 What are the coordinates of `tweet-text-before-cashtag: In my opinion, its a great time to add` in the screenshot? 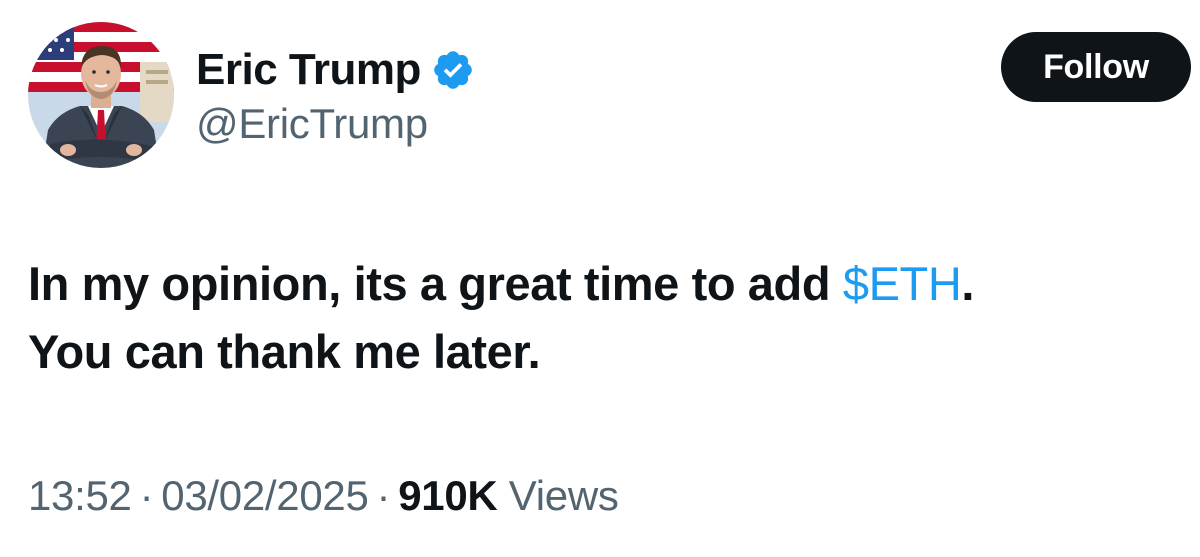 It's located at (435, 283).